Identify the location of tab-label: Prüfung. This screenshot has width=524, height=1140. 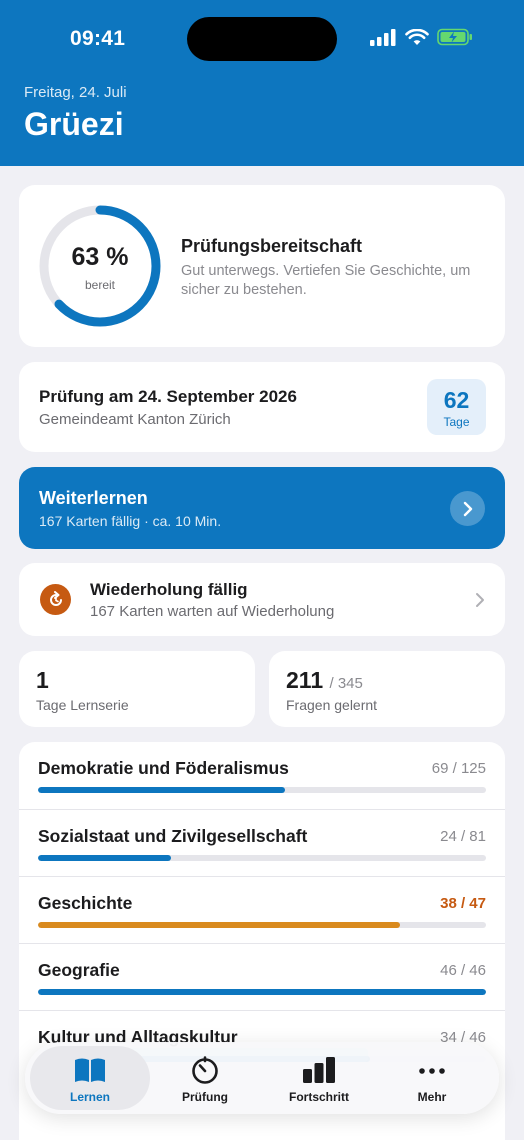
(205, 1097).